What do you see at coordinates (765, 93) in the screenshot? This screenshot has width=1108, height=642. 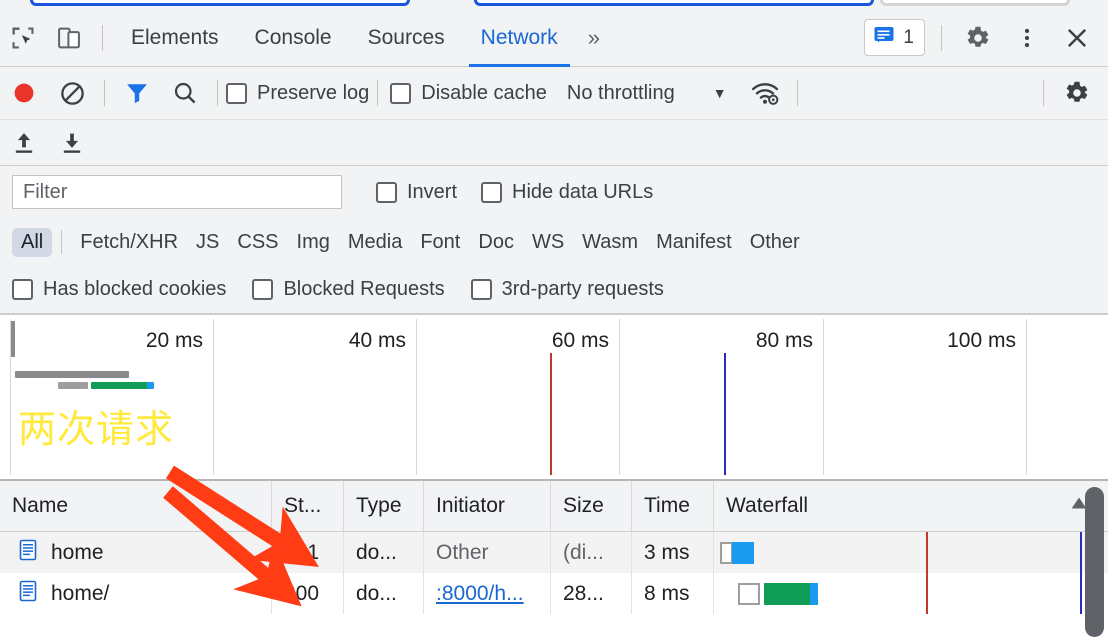 I see `network-conditions-icon` at bounding box center [765, 93].